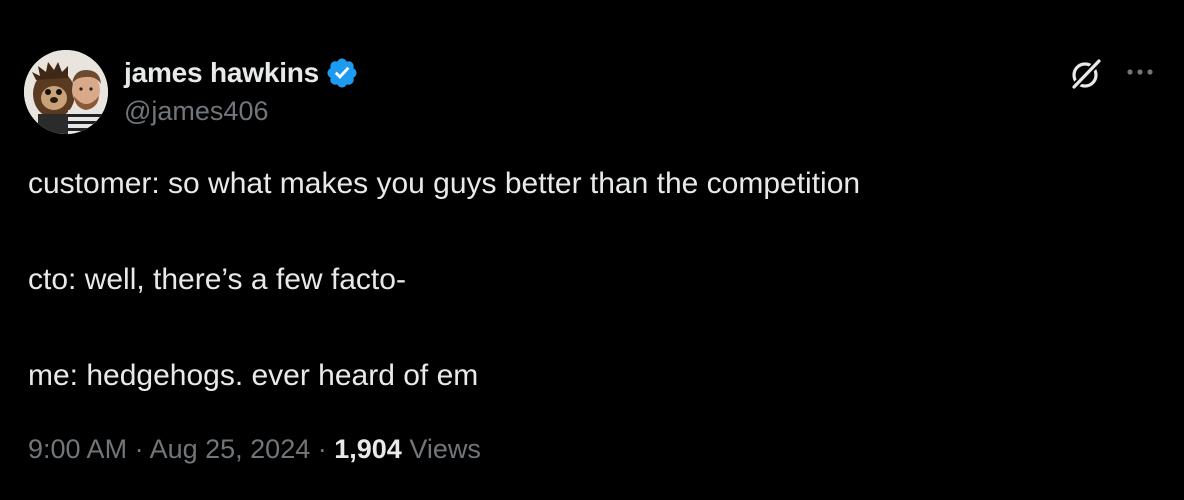  What do you see at coordinates (221, 73) in the screenshot?
I see `display-name: james hawkins` at bounding box center [221, 73].